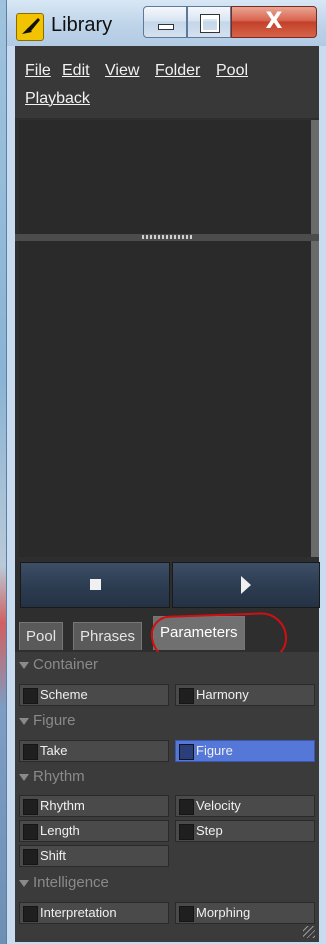  I want to click on section-header-intelligence: Intelligence, so click(64, 885).